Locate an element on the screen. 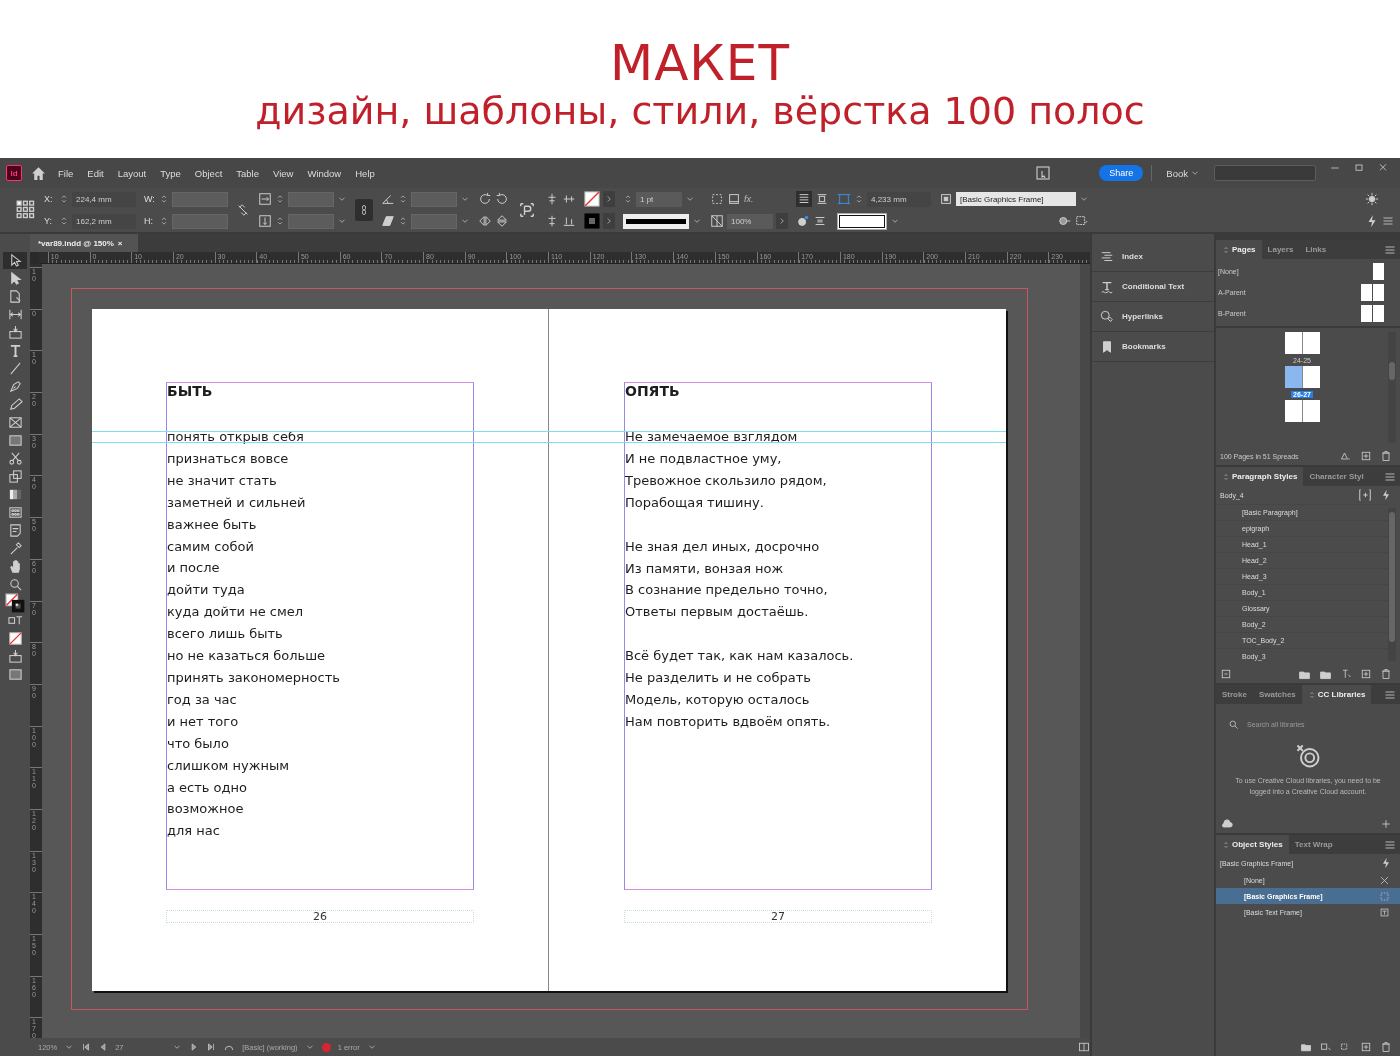 The image size is (1400, 1056). gradient-feather-icon is located at coordinates (15, 512).